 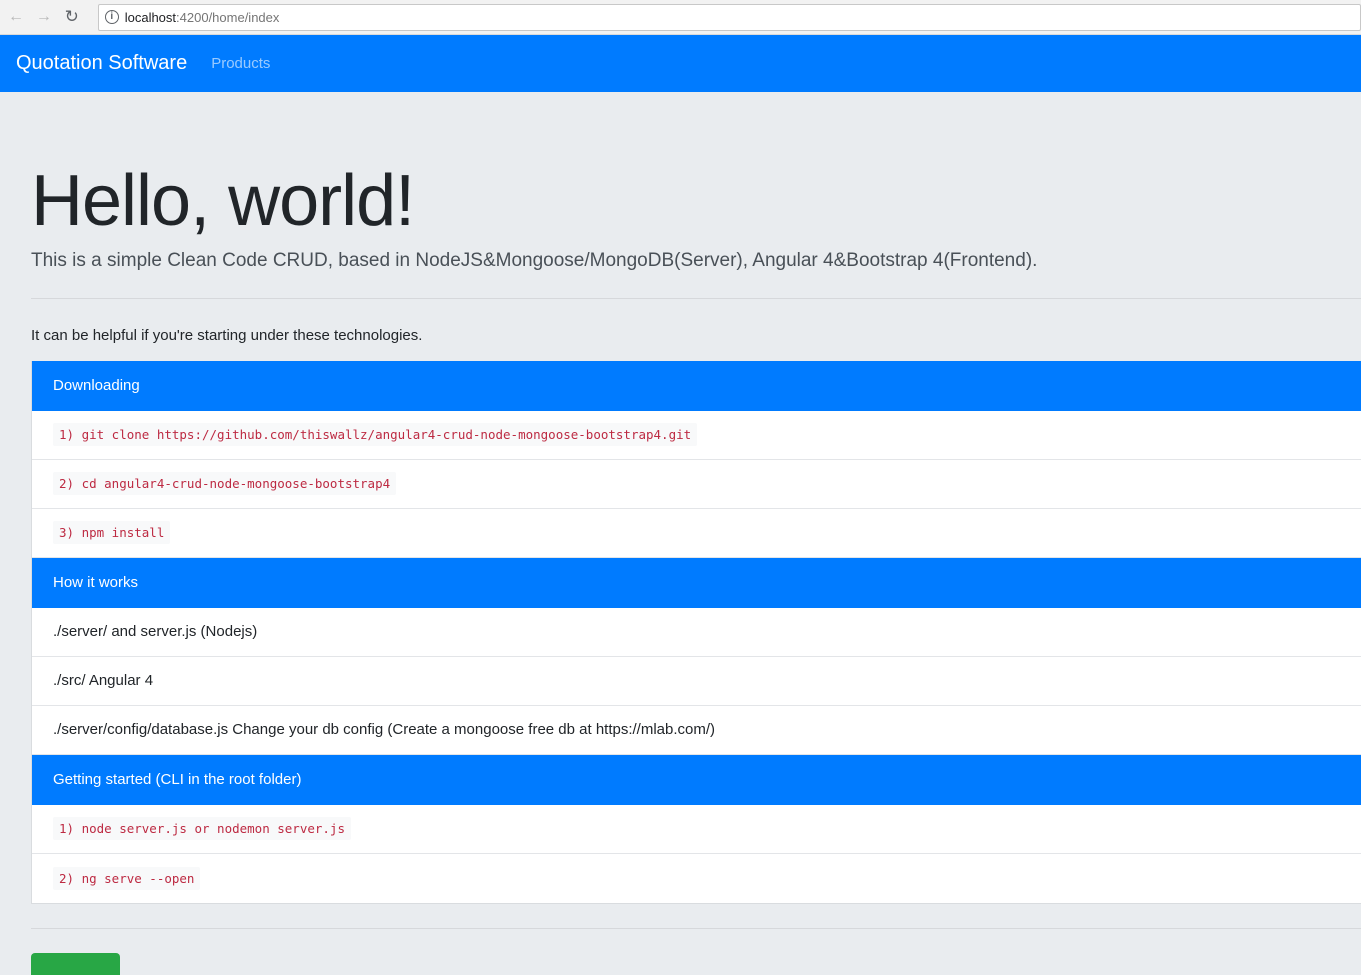 What do you see at coordinates (16, 17) in the screenshot?
I see `back-arrow-icon: ←` at bounding box center [16, 17].